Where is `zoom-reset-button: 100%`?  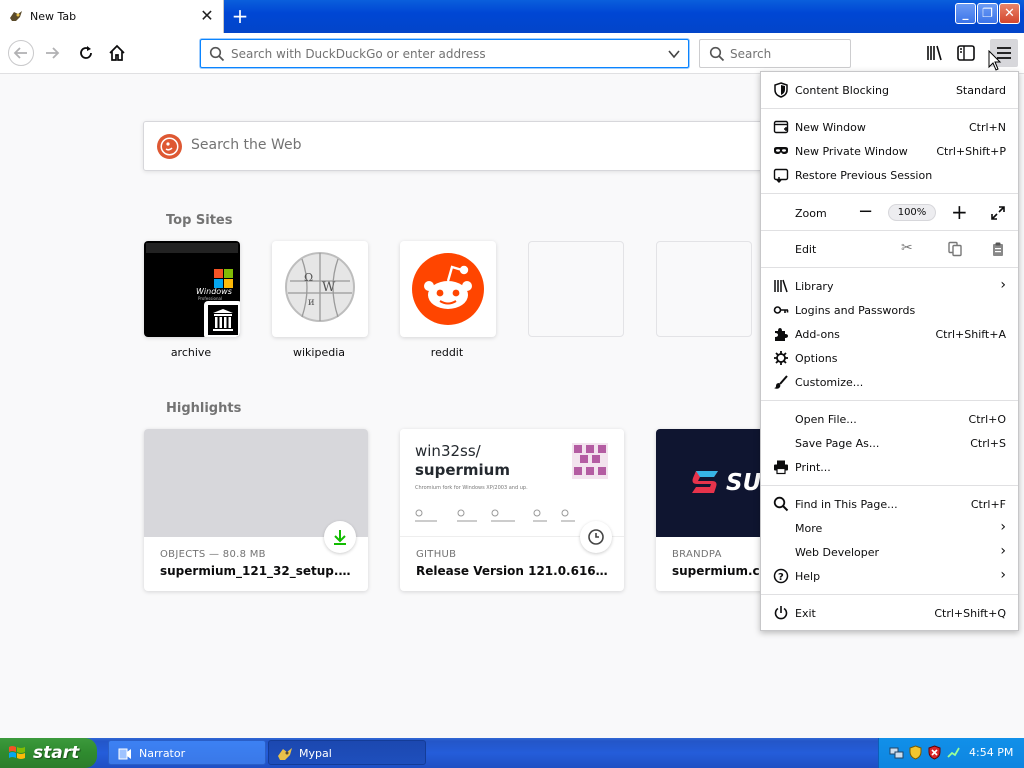 zoom-reset-button: 100% is located at coordinates (912, 212).